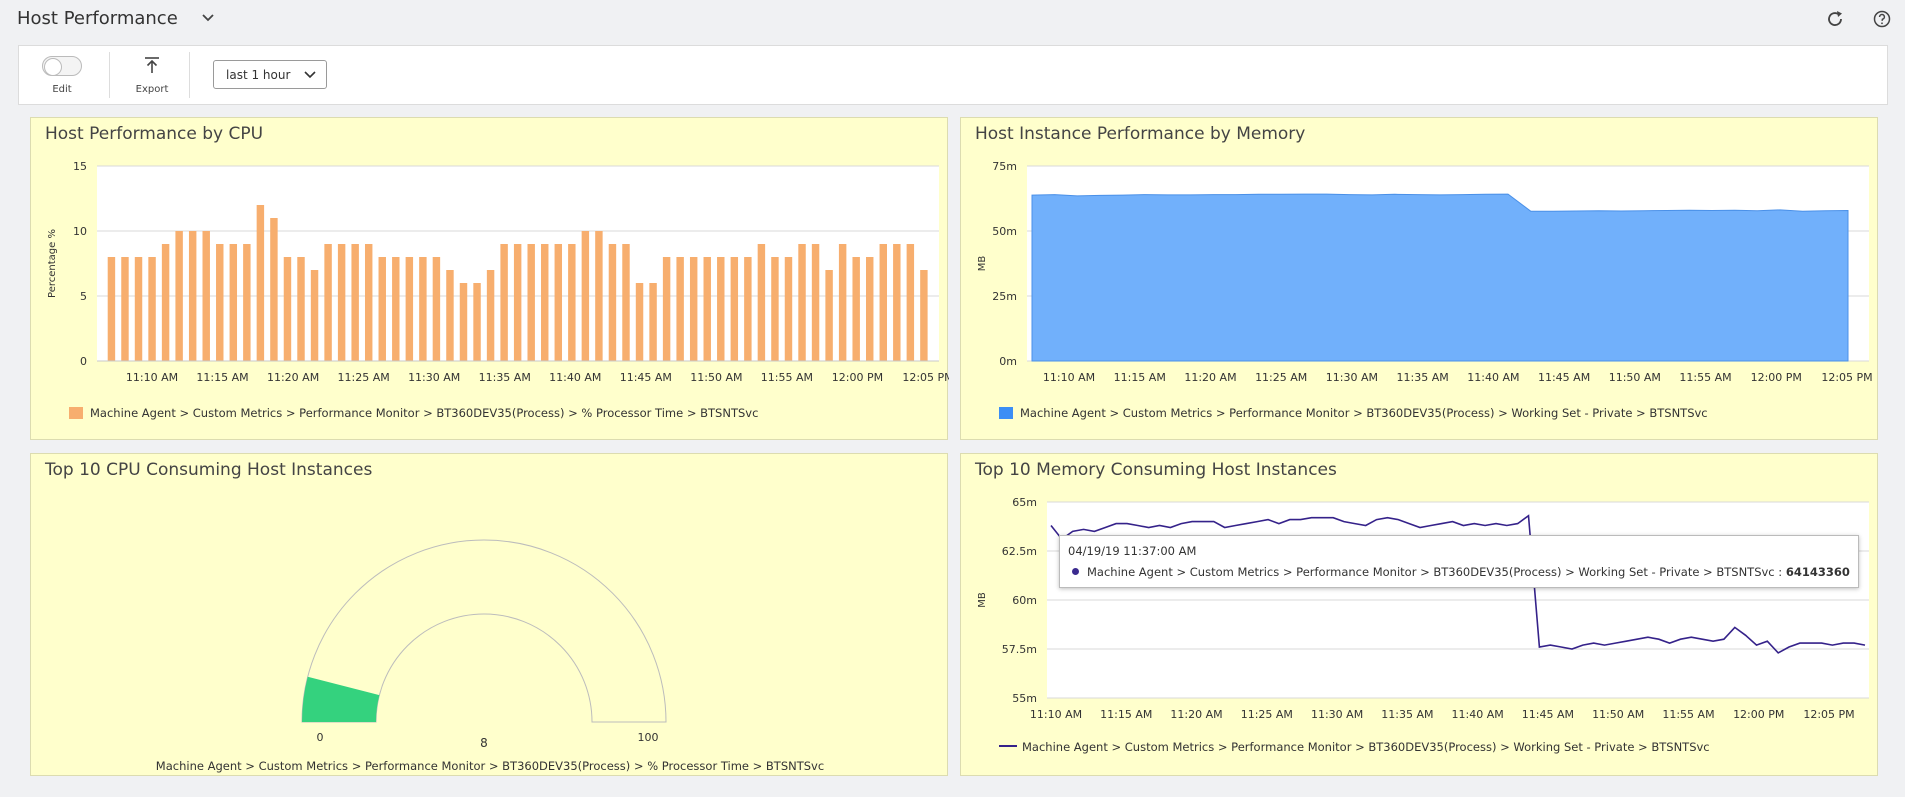  I want to click on cpu-gauge-chart: 0 100 8, so click(484, 644).